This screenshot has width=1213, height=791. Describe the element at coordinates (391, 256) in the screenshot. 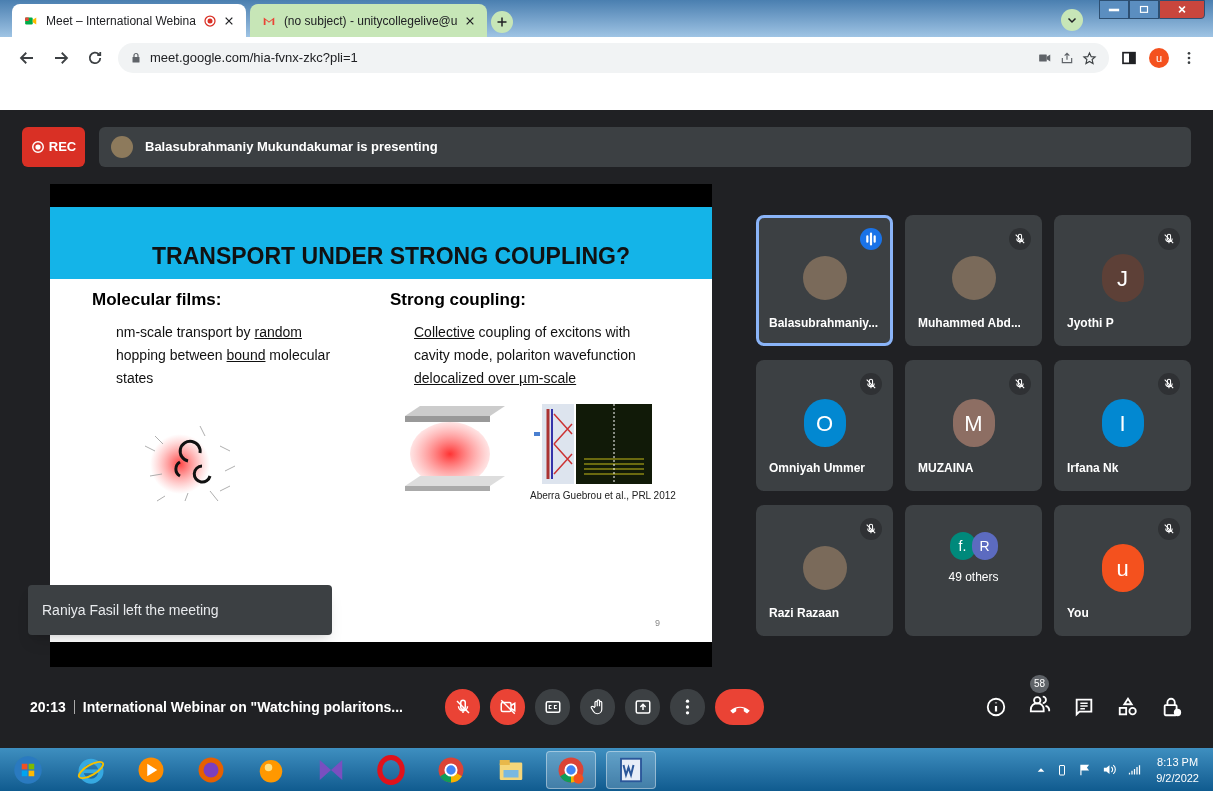

I see `slide-title: TRANSPORT UNDER STRONG COUPLING?` at that location.